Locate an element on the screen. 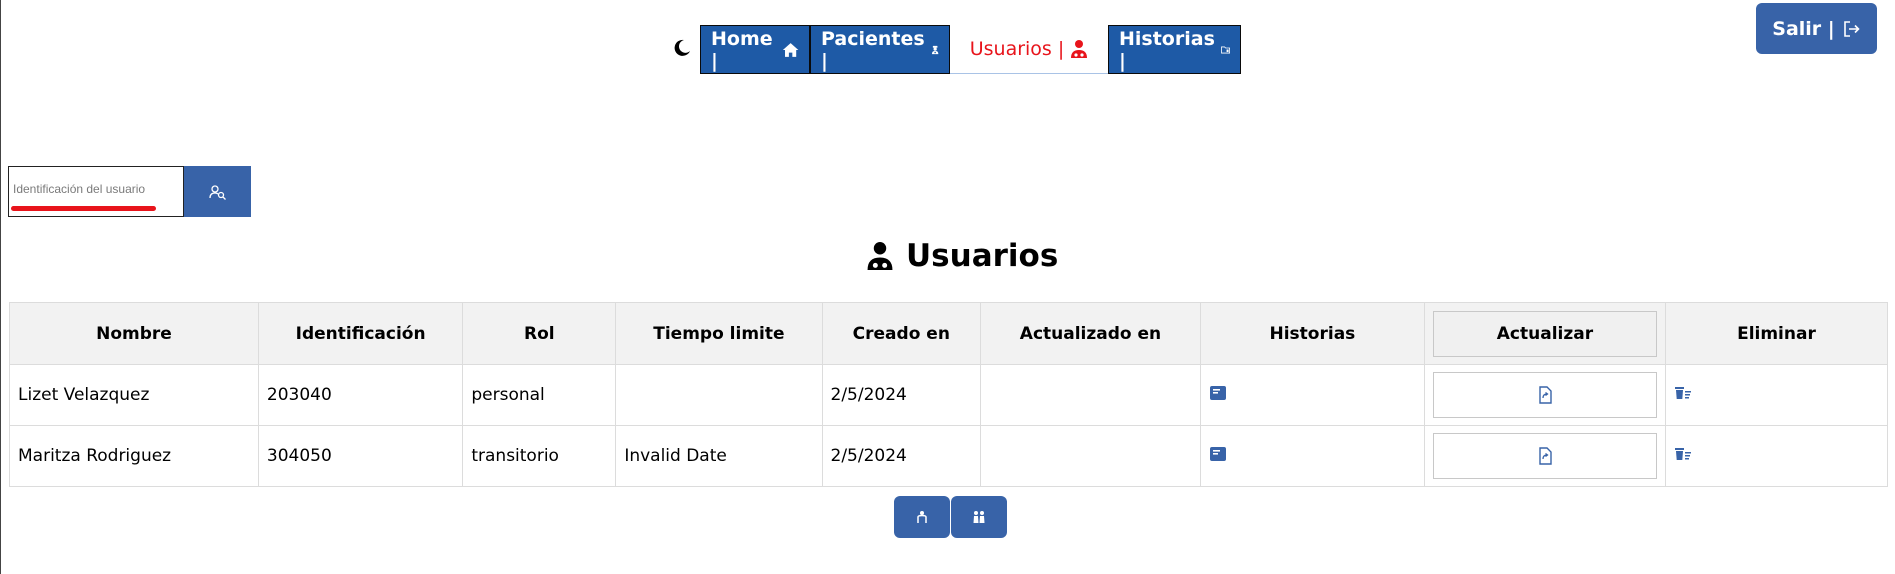 This screenshot has height=574, width=1895. window-edge is located at coordinates (0, 287).